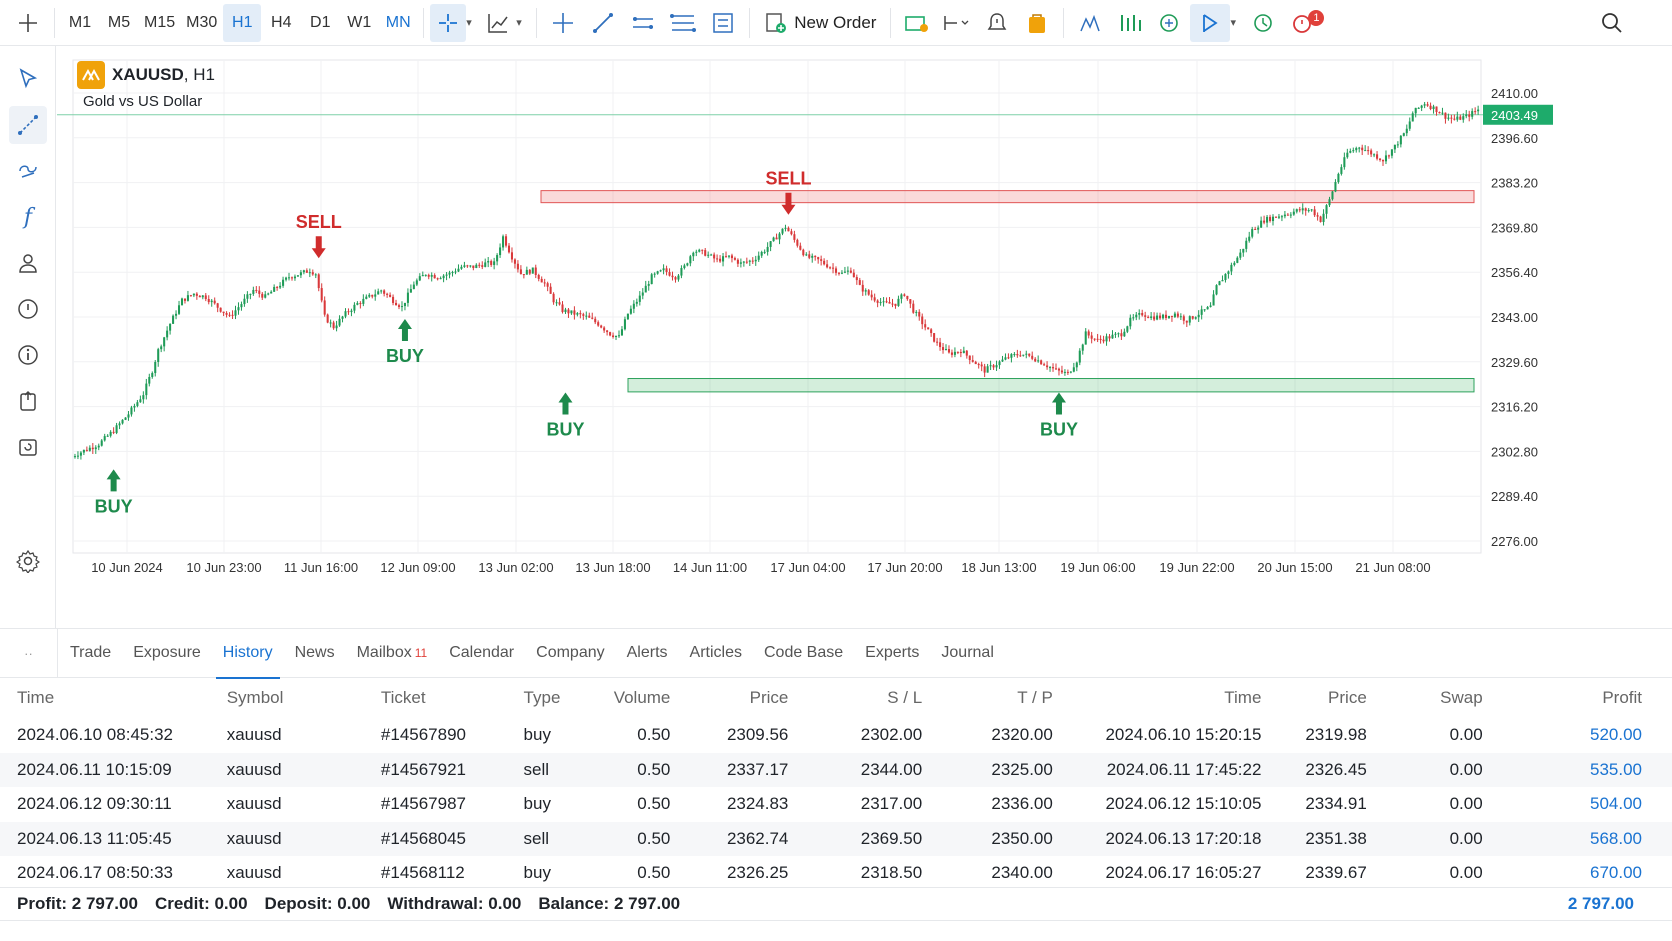 The height and width of the screenshot is (941, 1672). I want to click on info-icon, so click(28, 355).